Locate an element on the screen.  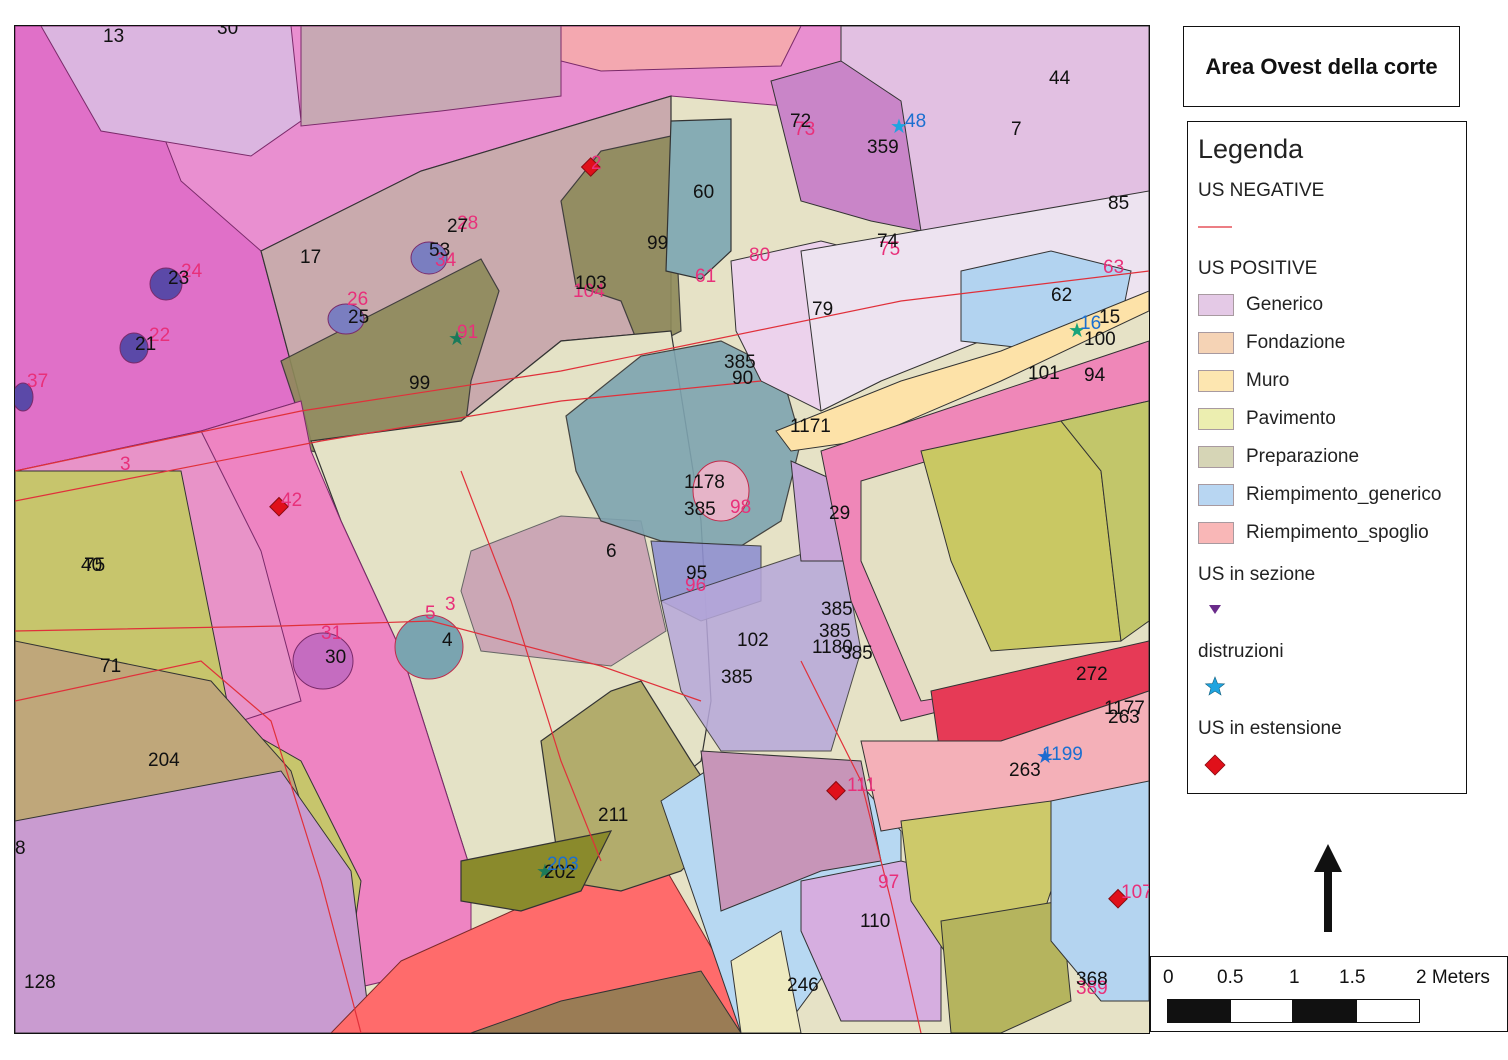
legend-item-label: Riempimento_generico is located at coordinates (1344, 494).